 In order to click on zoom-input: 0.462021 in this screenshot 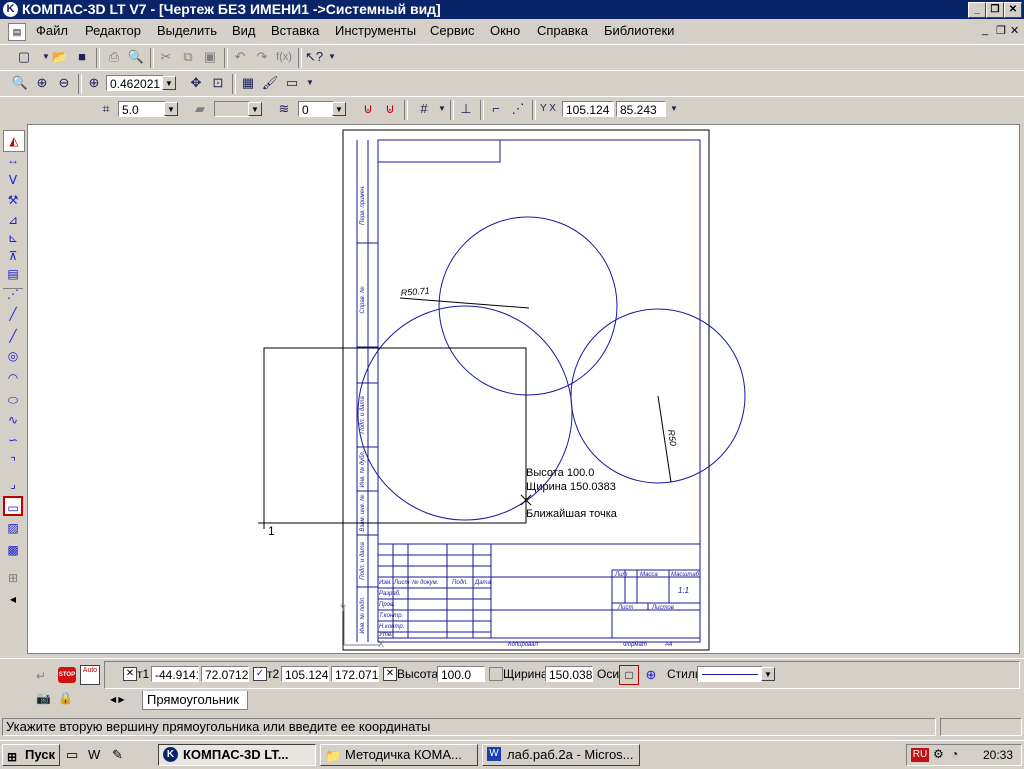, I will do `click(135, 83)`.